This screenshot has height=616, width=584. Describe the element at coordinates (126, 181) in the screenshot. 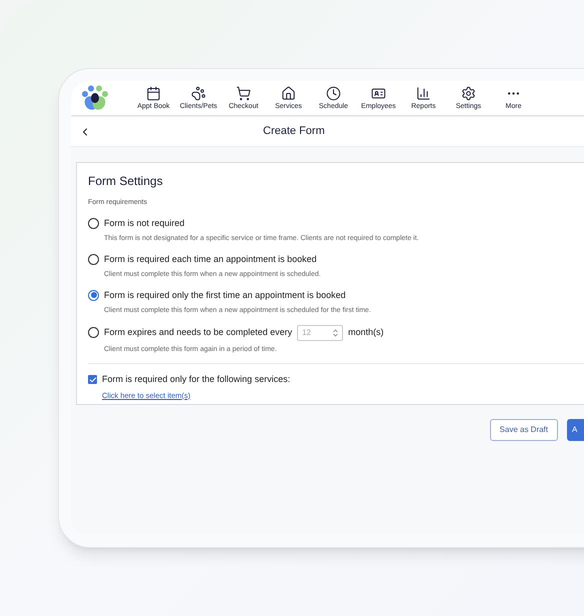

I see `card-title: Form Settings` at that location.